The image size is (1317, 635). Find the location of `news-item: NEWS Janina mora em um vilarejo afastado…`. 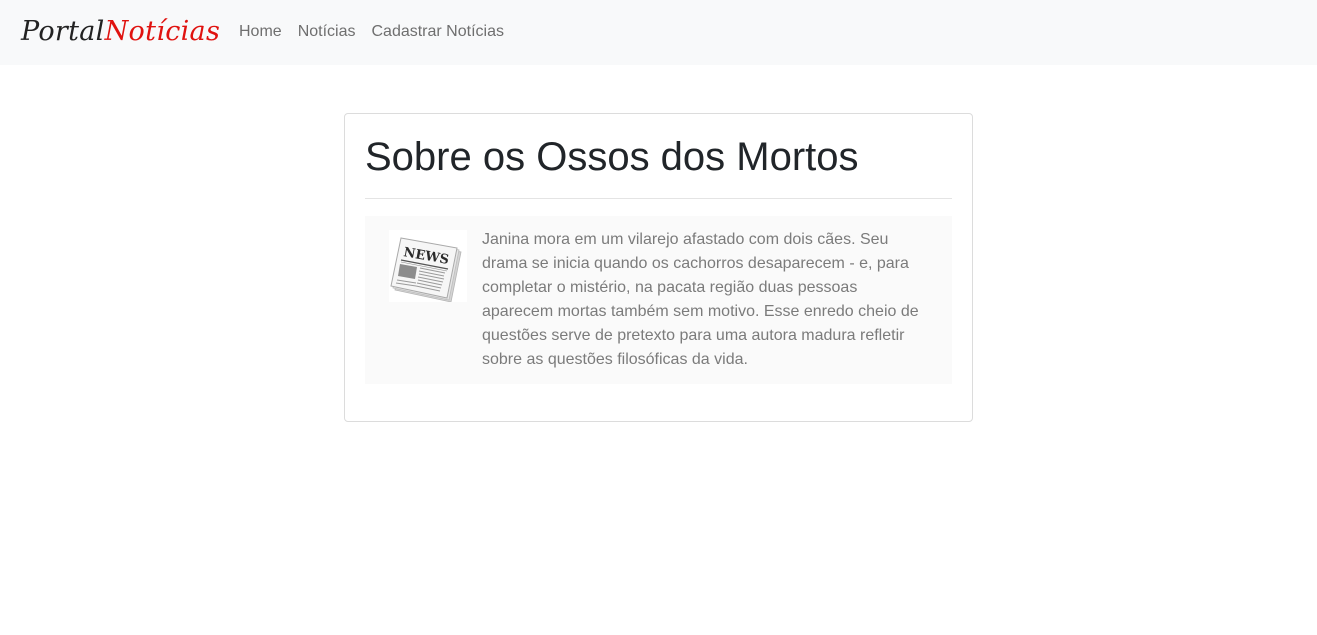

news-item: NEWS Janina mora em um vilarejo afastado… is located at coordinates (658, 300).